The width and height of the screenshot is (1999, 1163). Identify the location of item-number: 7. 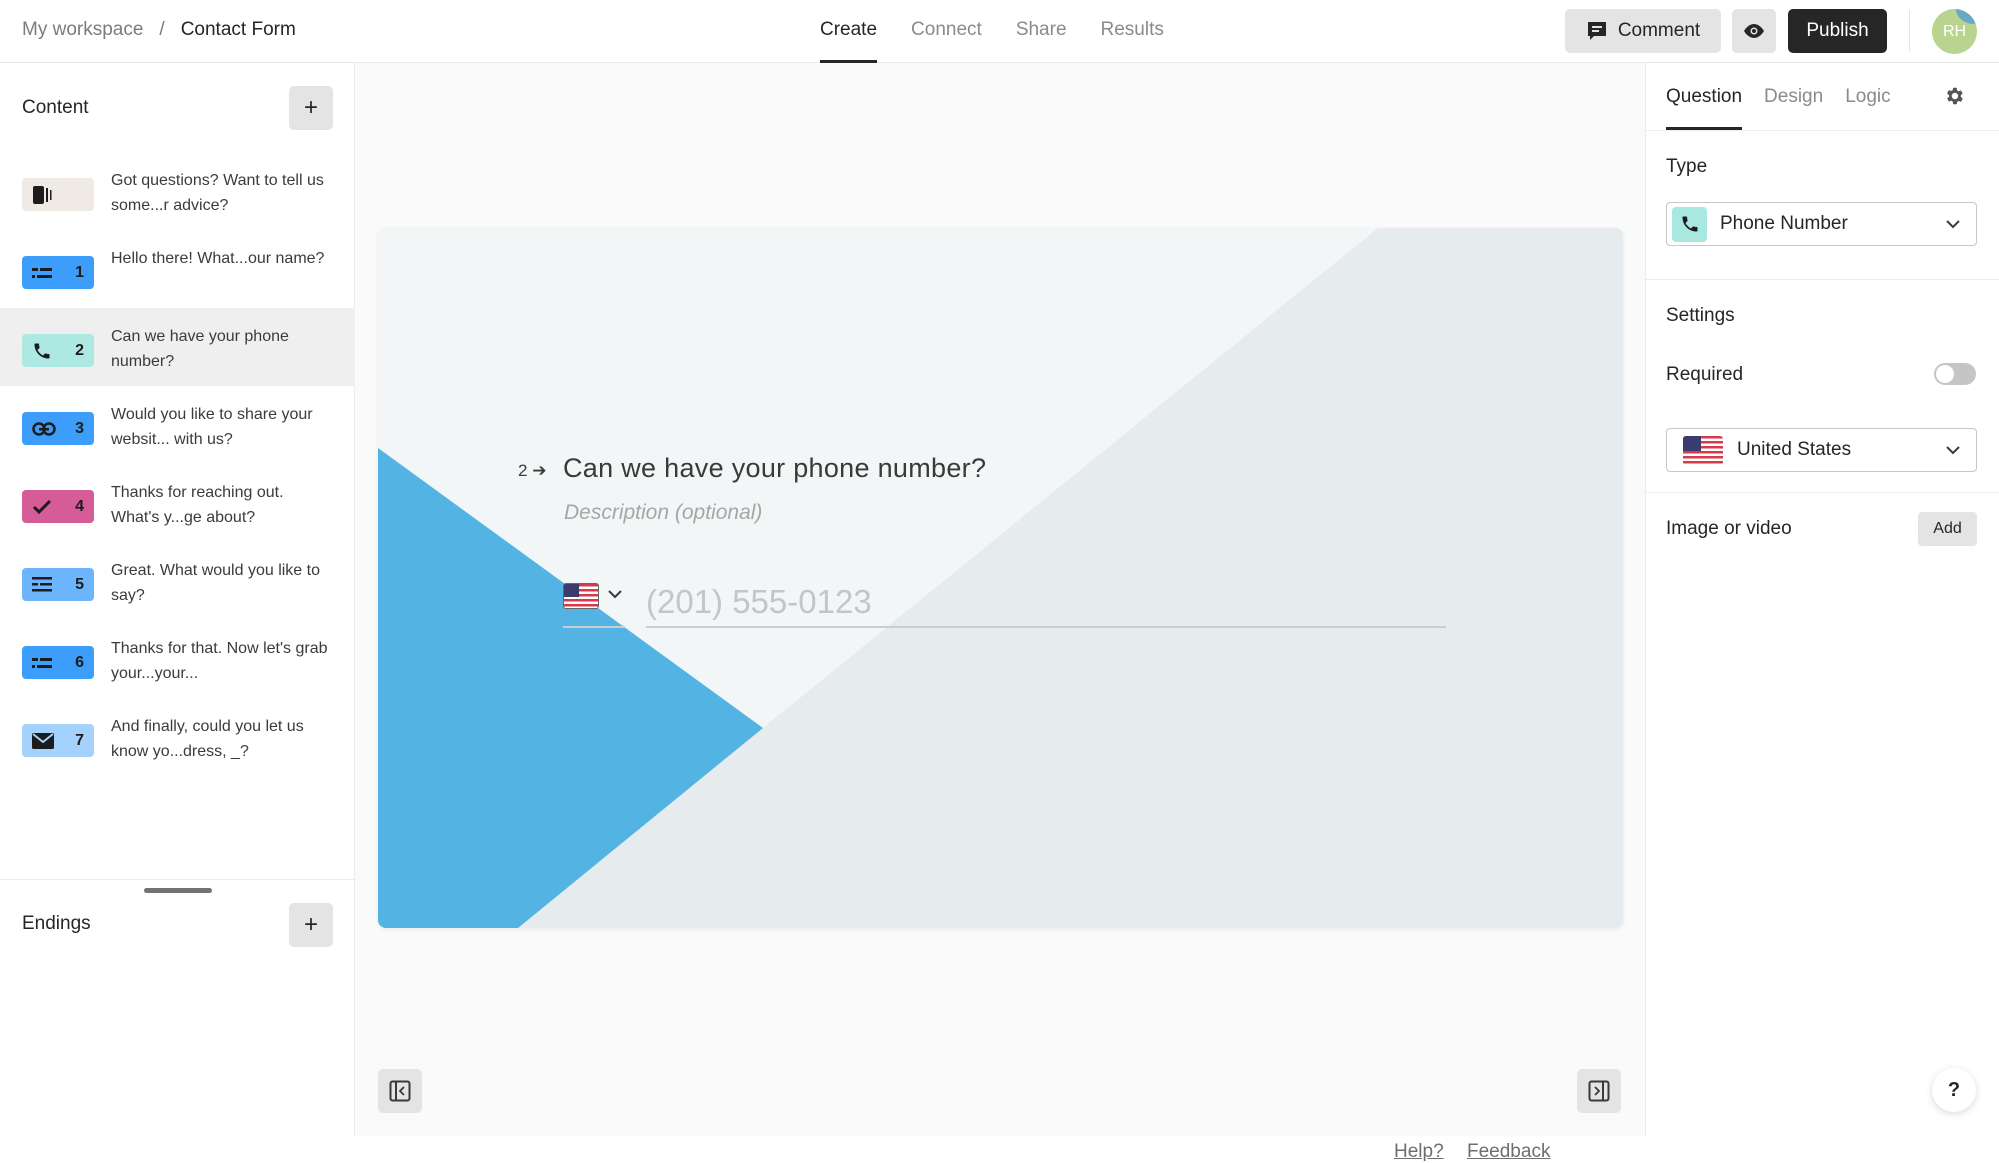
(79, 740).